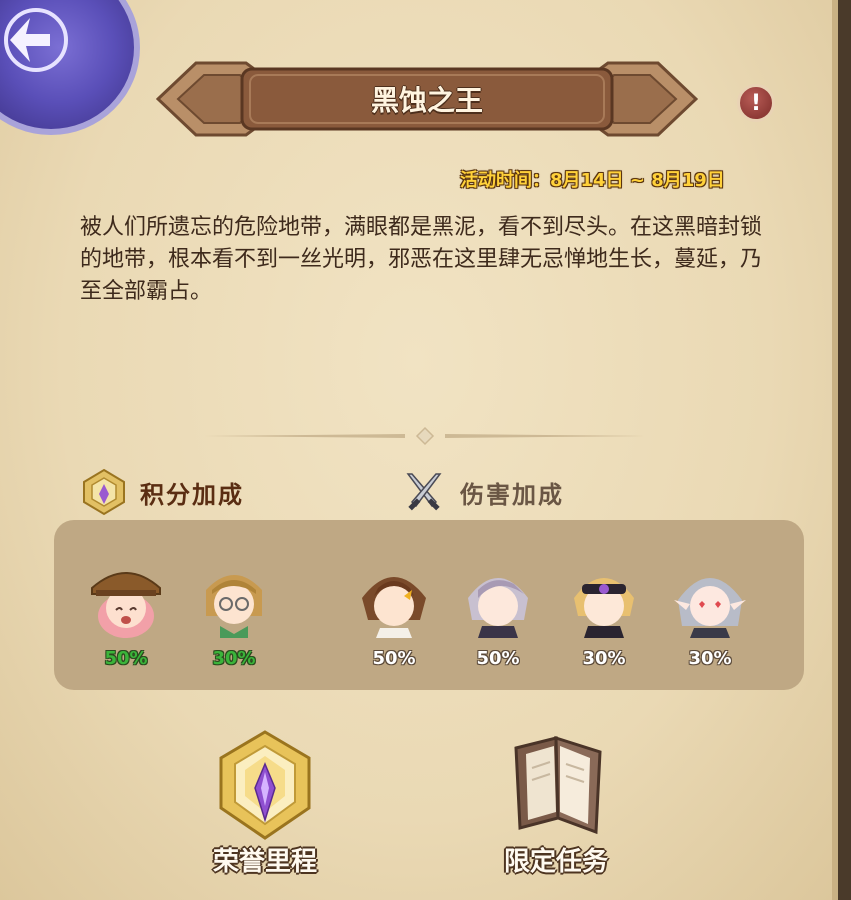  I want to click on page-title: 黑蚀之王, so click(426, 100).